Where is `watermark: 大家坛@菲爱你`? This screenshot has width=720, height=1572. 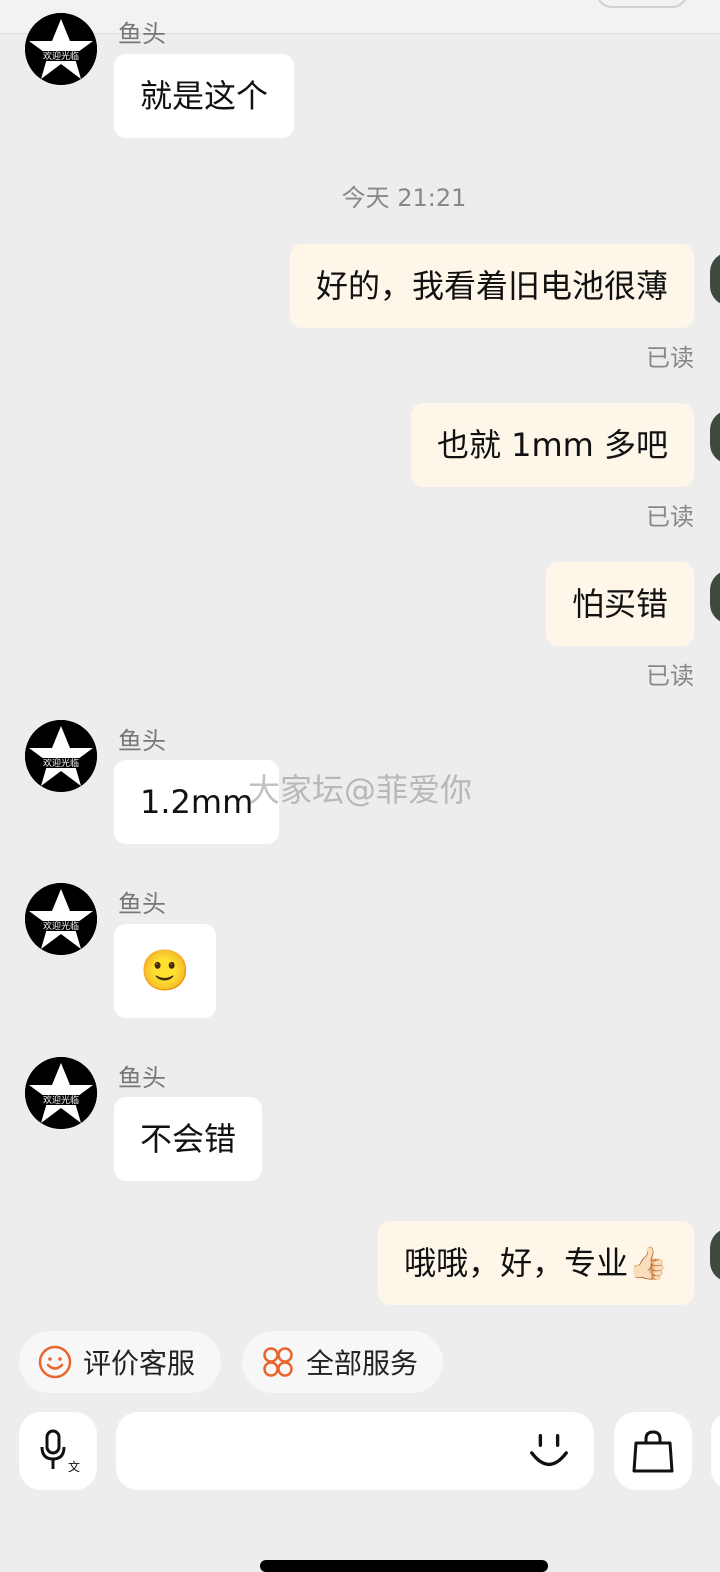 watermark: 大家坛@菲爱你 is located at coordinates (360, 790).